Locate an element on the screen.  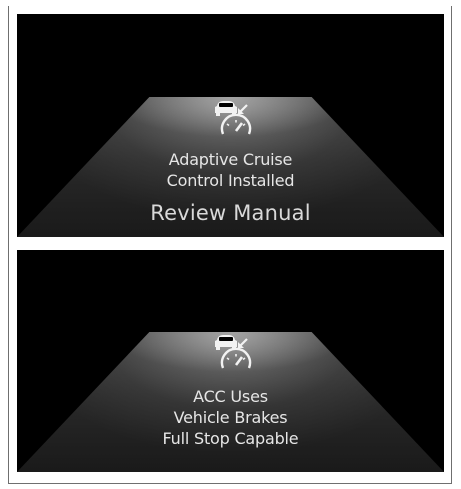
message-line-3: Full Stop Capable is located at coordinates (230, 438).